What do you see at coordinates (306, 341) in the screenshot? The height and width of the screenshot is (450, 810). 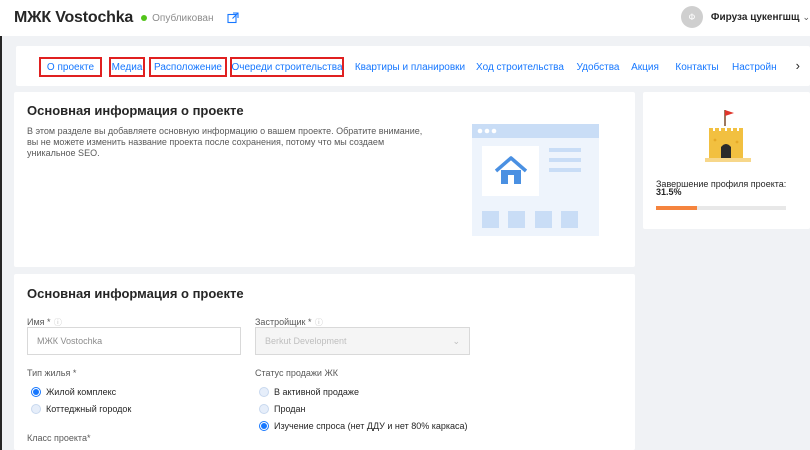 I see `developer-value: Berkut Development` at bounding box center [306, 341].